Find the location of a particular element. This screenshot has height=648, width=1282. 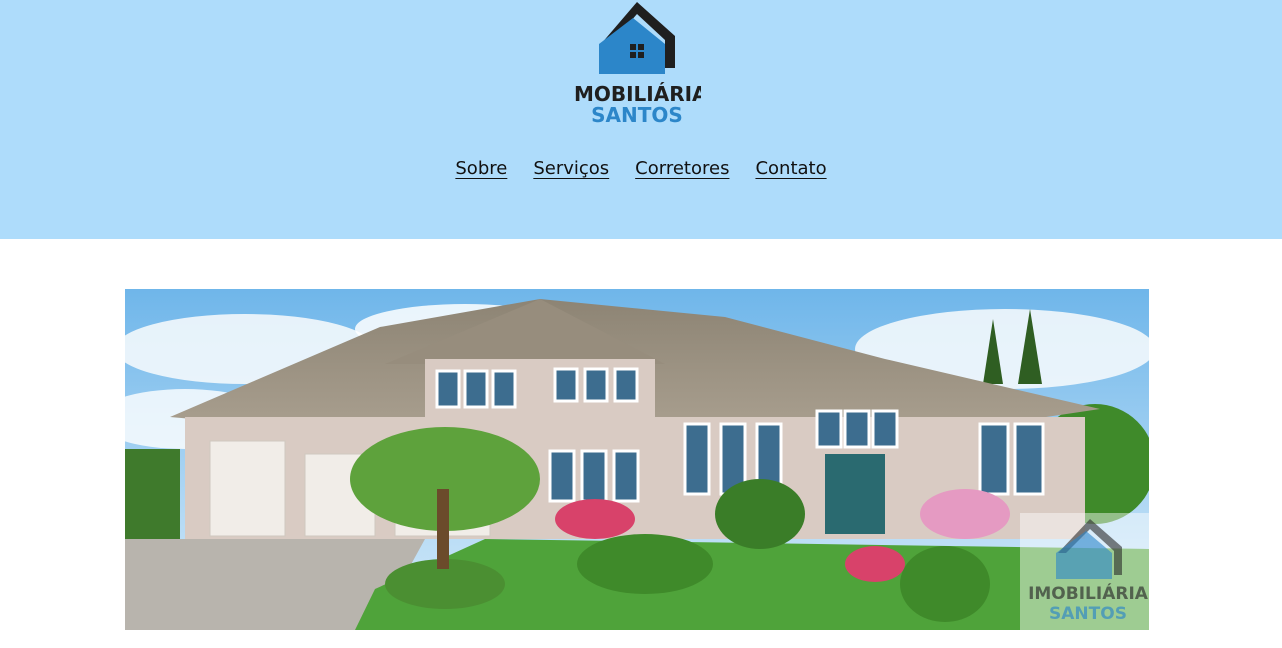

house-logo-icon: IMOBILIÁRIA SANTOS is located at coordinates (637, 64).